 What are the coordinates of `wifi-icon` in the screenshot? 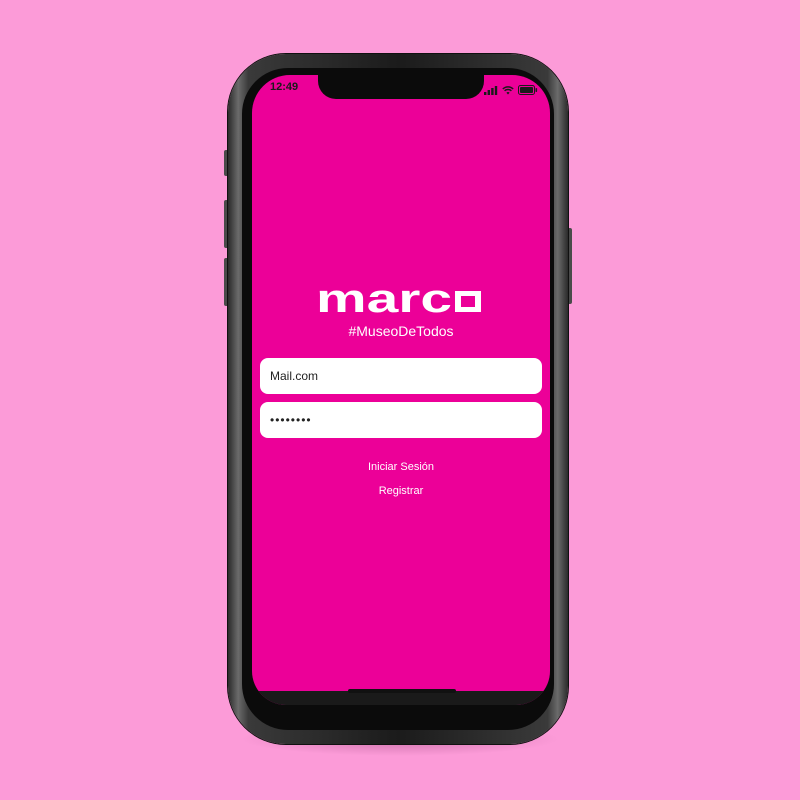 It's located at (508, 91).